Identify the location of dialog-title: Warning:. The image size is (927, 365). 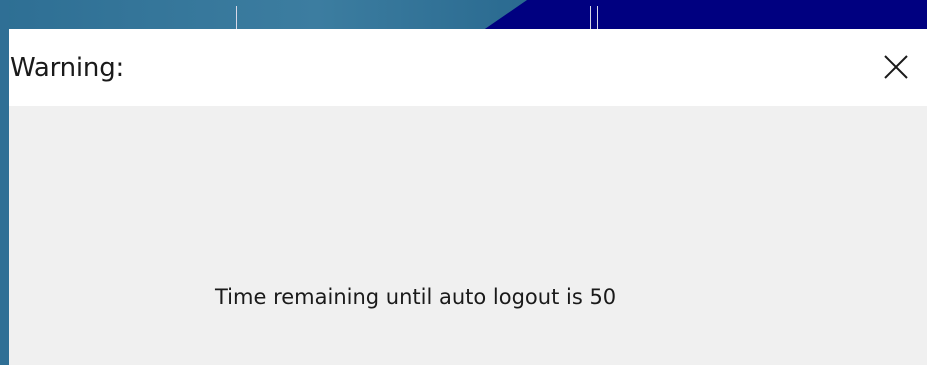
(67, 68).